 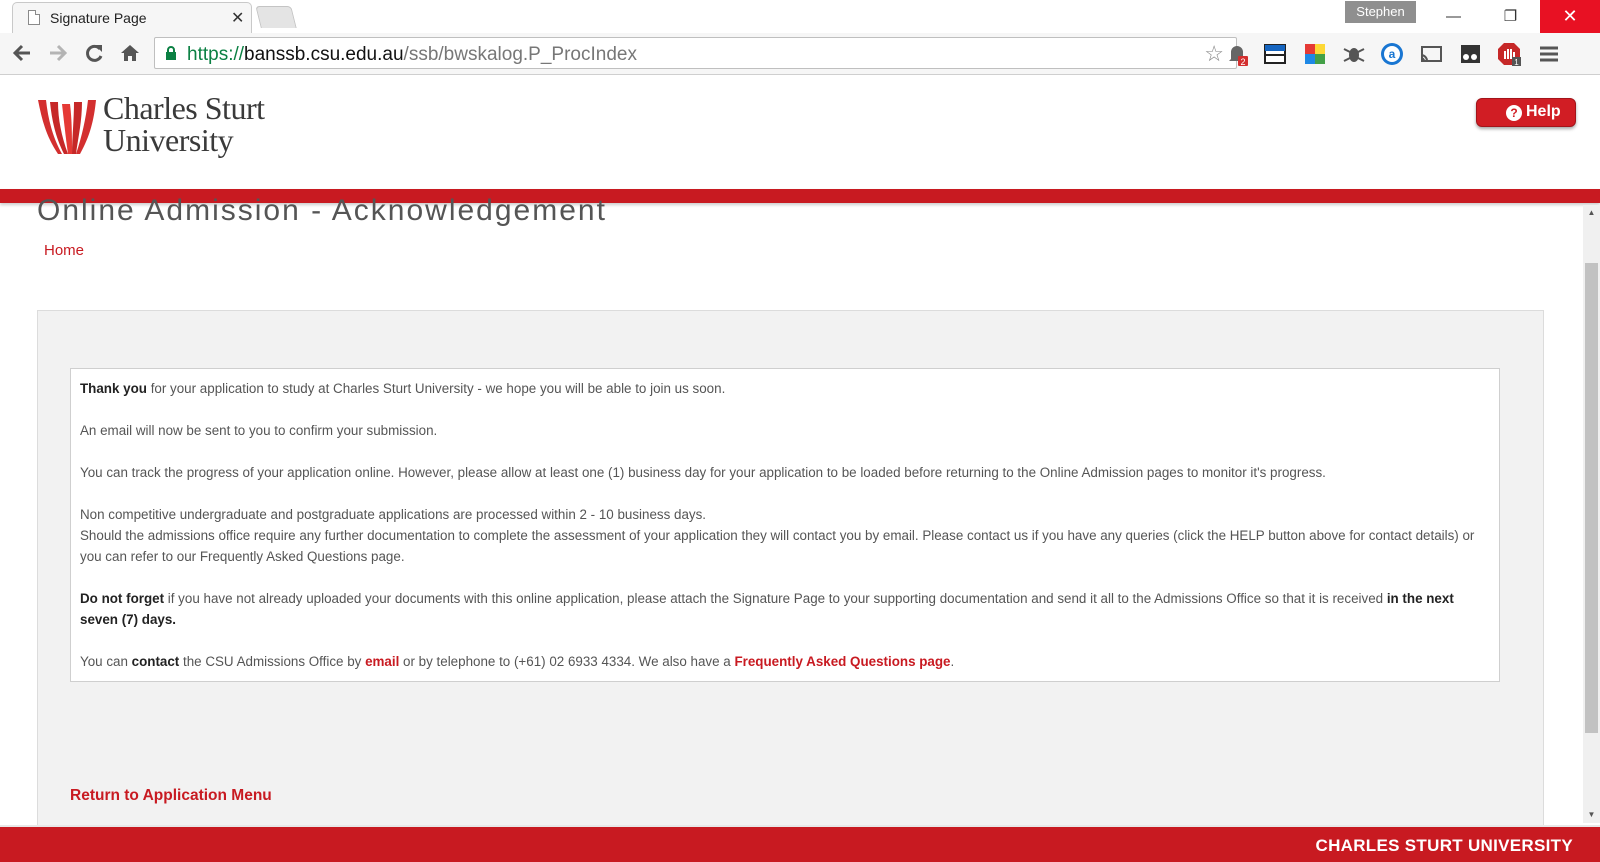 I want to click on restore-button: ❐, so click(x=1510, y=16).